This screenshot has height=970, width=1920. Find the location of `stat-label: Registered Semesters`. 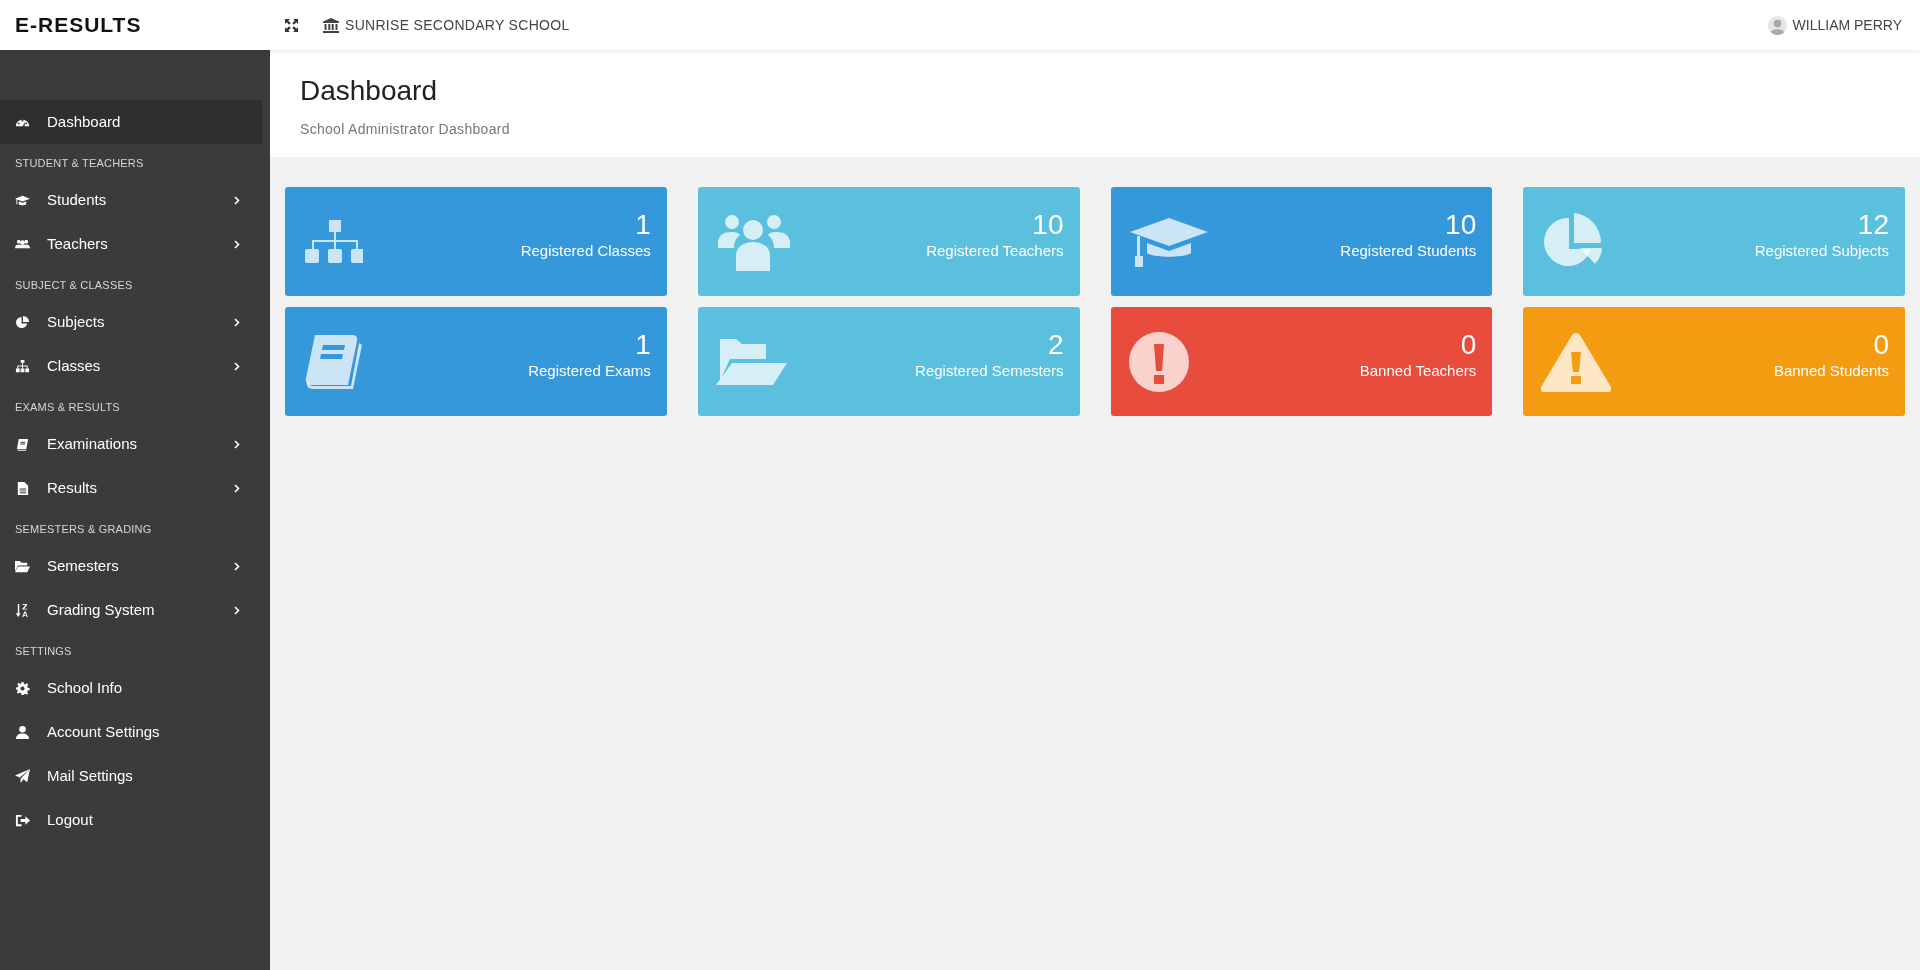

stat-label: Registered Semesters is located at coordinates (989, 370).